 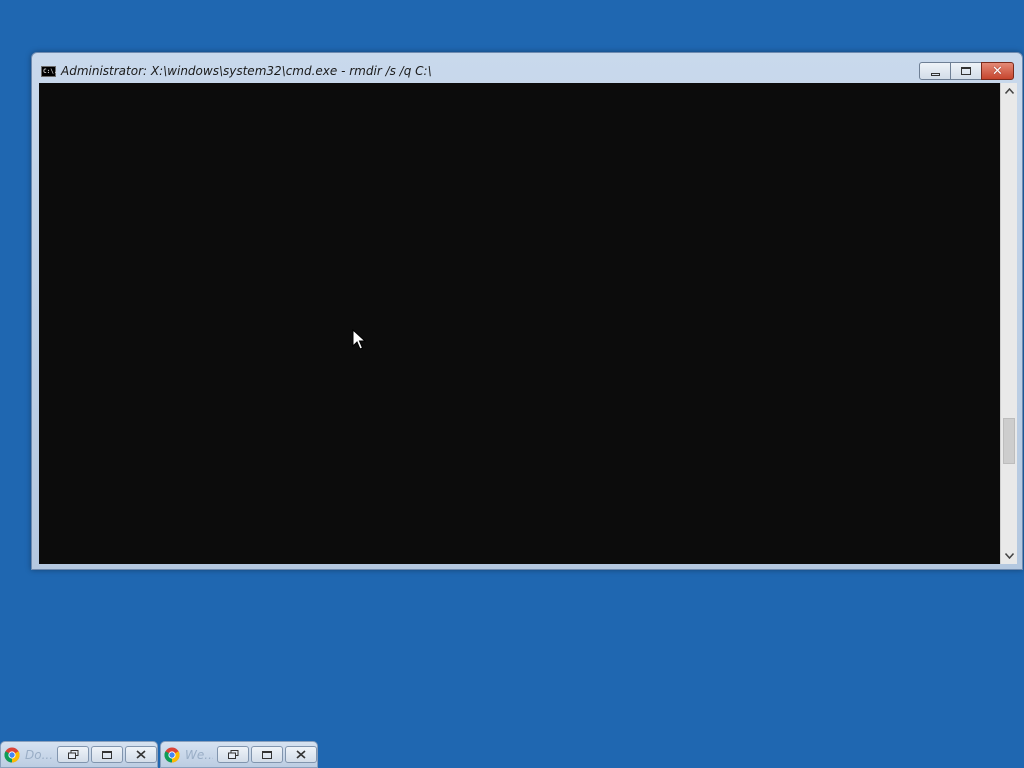 I want to click on cmd-icon: C:\., so click(x=49, y=71).